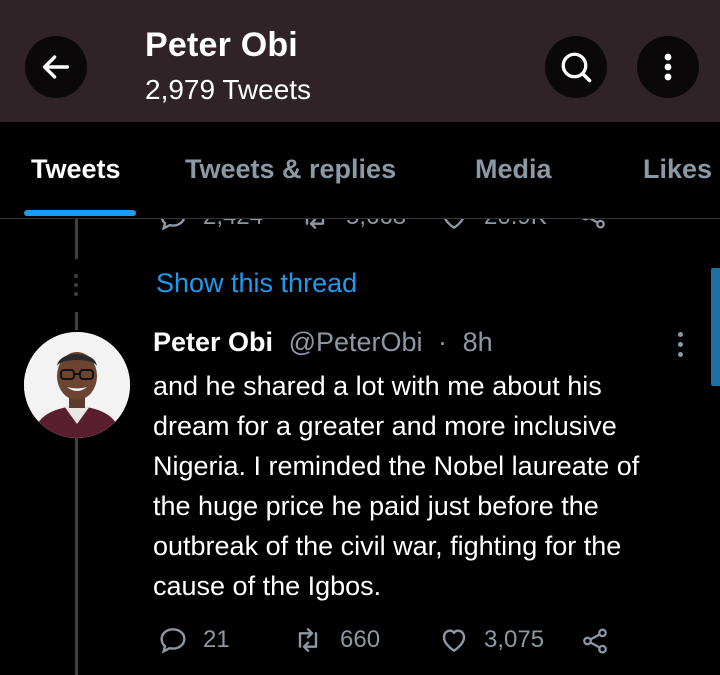 The image size is (720, 675). What do you see at coordinates (680, 345) in the screenshot?
I see `tweet-more-options-button` at bounding box center [680, 345].